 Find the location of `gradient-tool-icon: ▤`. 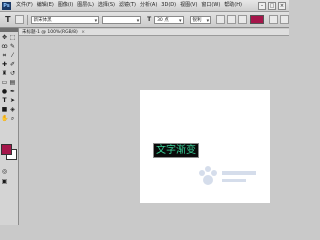

gradient-tool-icon: ▤ is located at coordinates (12, 82).